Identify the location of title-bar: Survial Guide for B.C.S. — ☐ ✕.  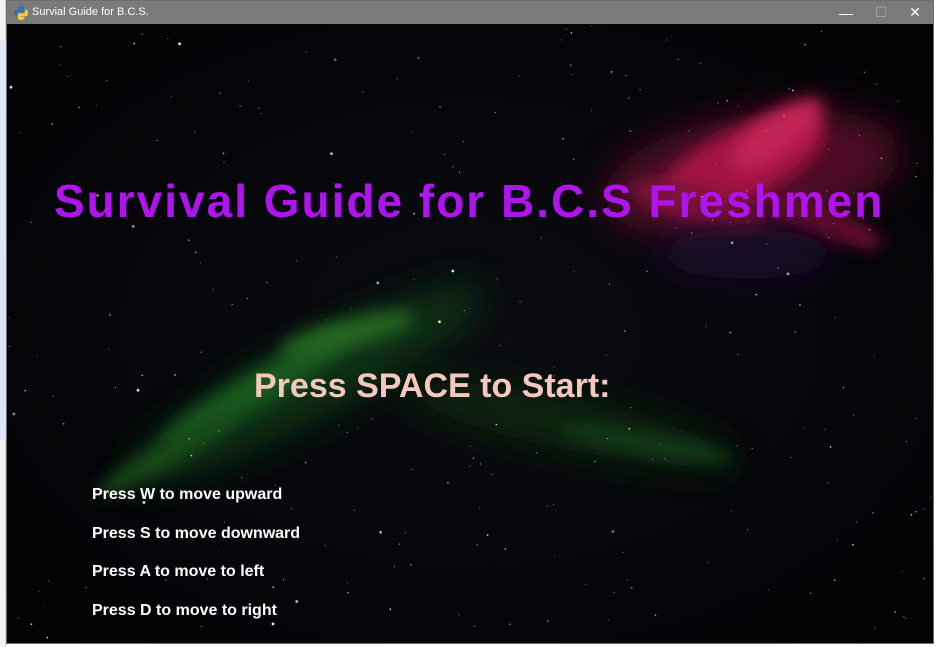
(470, 12).